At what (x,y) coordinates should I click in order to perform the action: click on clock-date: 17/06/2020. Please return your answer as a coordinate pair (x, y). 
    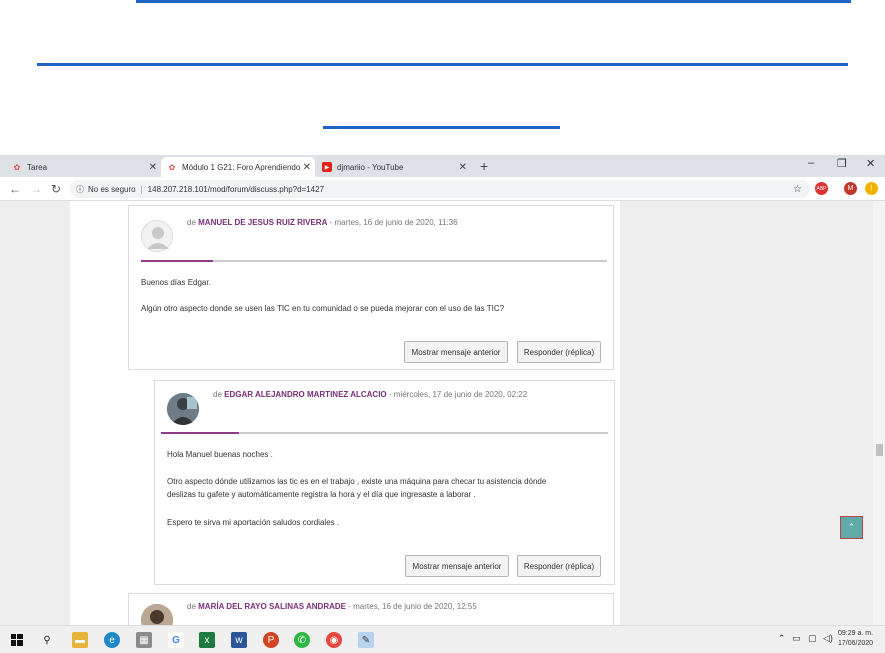
    Looking at the image, I should click on (856, 643).